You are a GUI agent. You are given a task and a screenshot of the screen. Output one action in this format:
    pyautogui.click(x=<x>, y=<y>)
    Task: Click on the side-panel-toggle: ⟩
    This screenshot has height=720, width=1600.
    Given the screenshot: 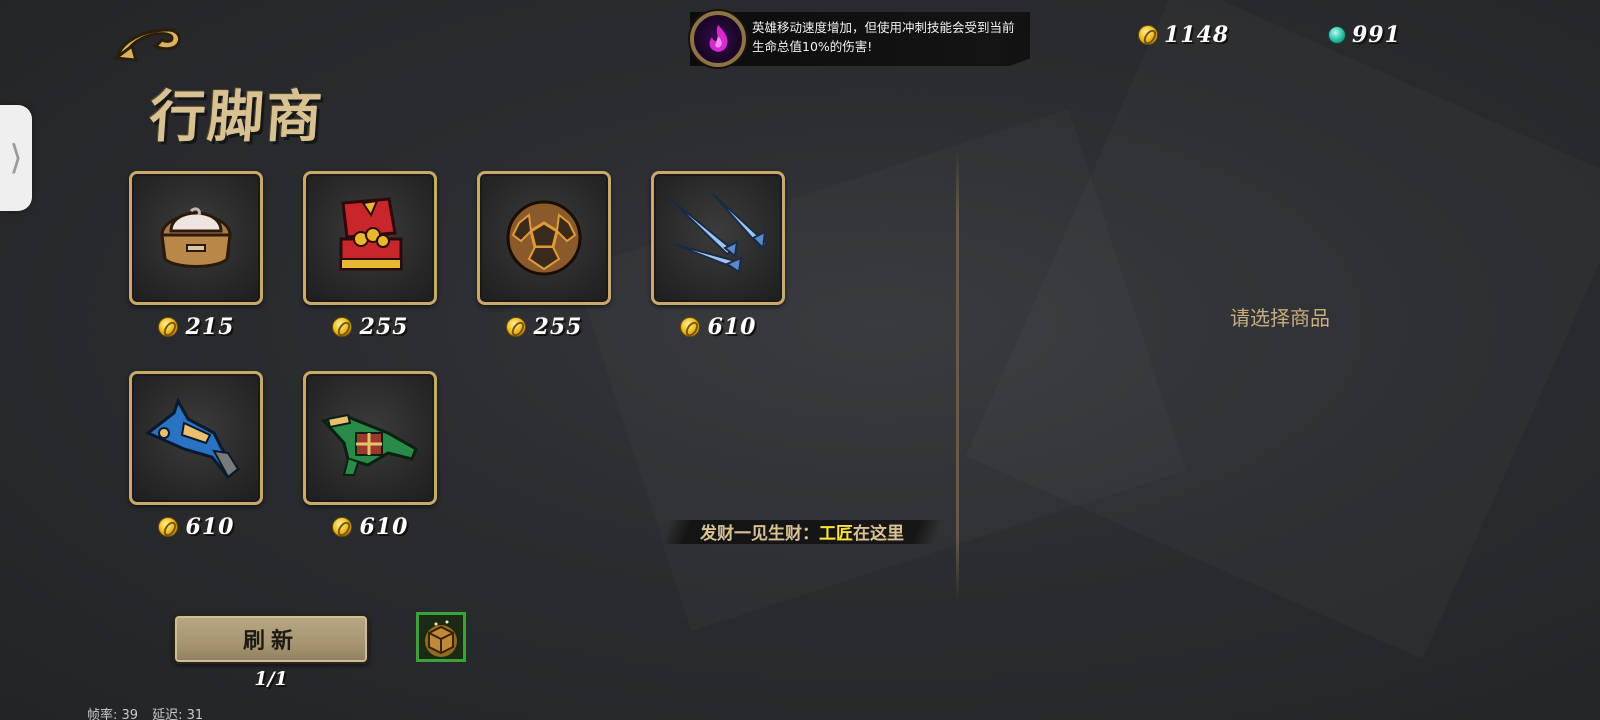 What is the action you would take?
    pyautogui.click(x=16, y=158)
    